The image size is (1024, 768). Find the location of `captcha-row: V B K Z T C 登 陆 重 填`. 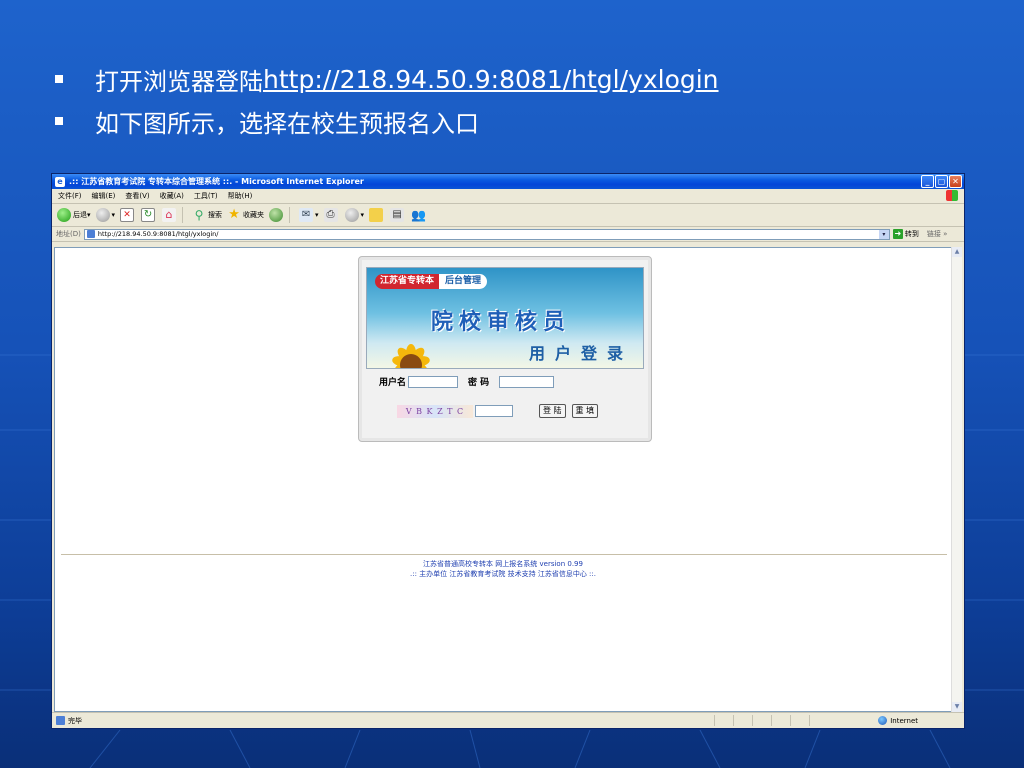

captcha-row: V B K Z T C 登 陆 重 填 is located at coordinates (500, 411).